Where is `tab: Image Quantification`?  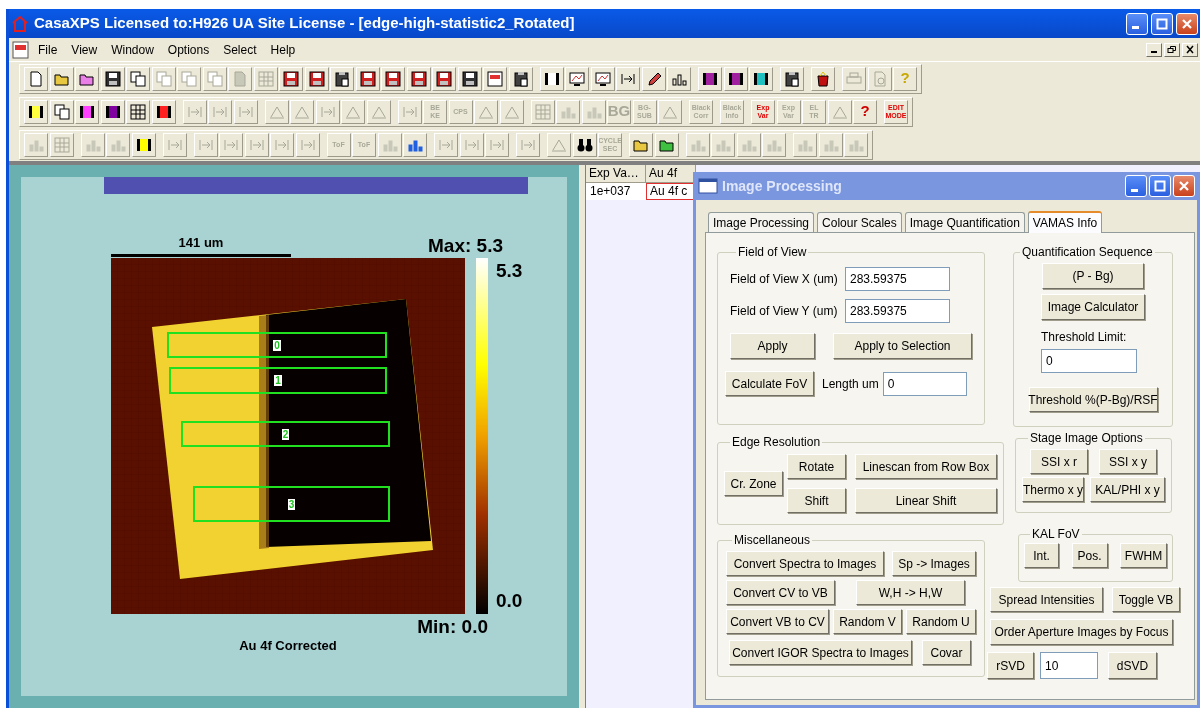
tab: Image Quantification is located at coordinates (964, 222).